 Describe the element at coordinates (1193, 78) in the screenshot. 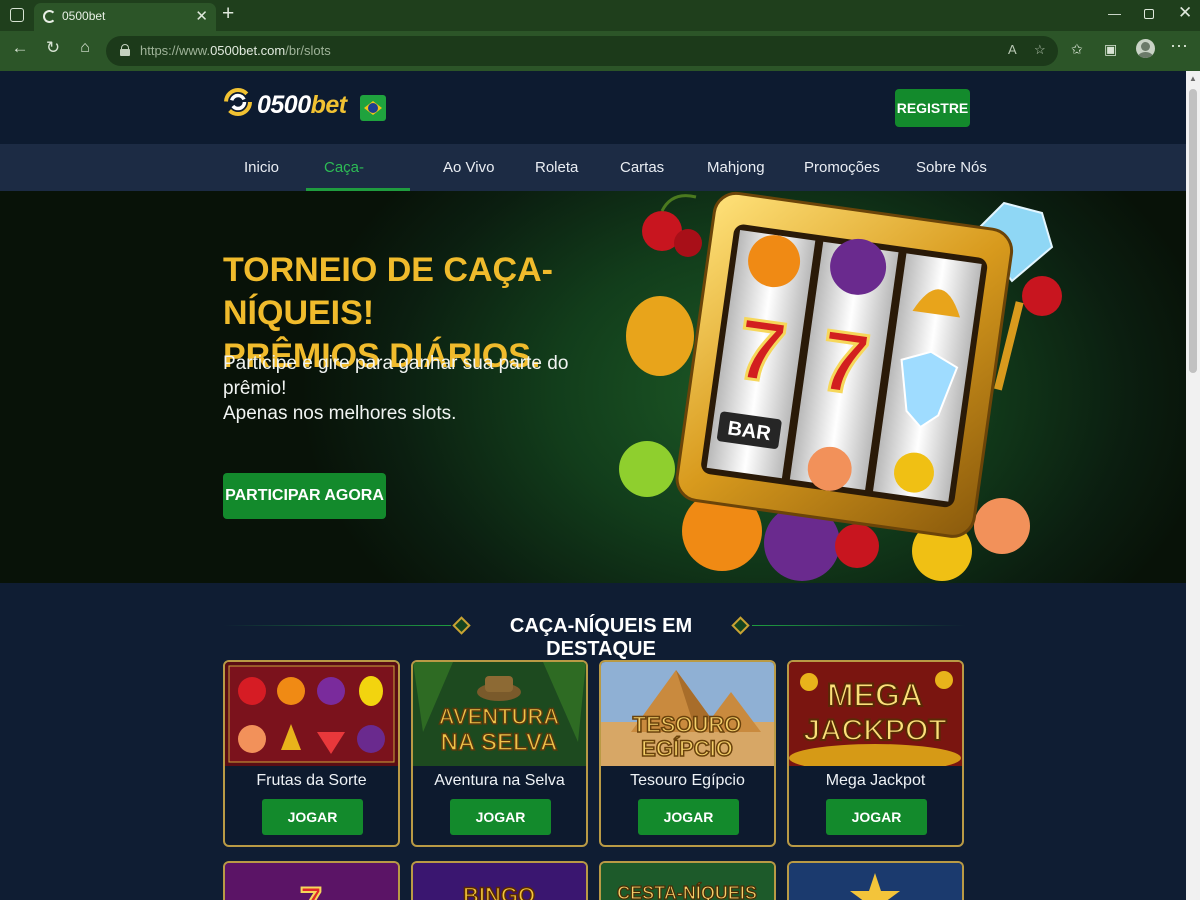

I see `scroll-up-icon: ▲` at that location.